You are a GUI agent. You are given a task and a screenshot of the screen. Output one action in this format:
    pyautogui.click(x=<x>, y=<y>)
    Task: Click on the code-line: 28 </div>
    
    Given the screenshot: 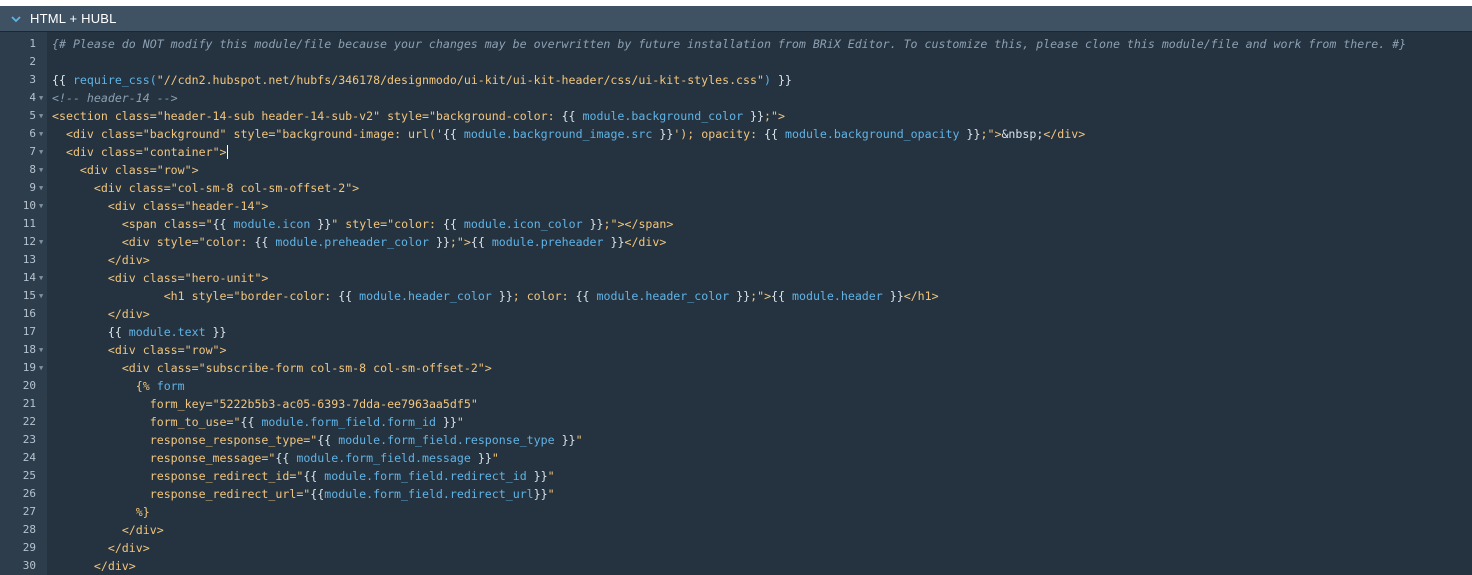 What is the action you would take?
    pyautogui.click(x=736, y=530)
    